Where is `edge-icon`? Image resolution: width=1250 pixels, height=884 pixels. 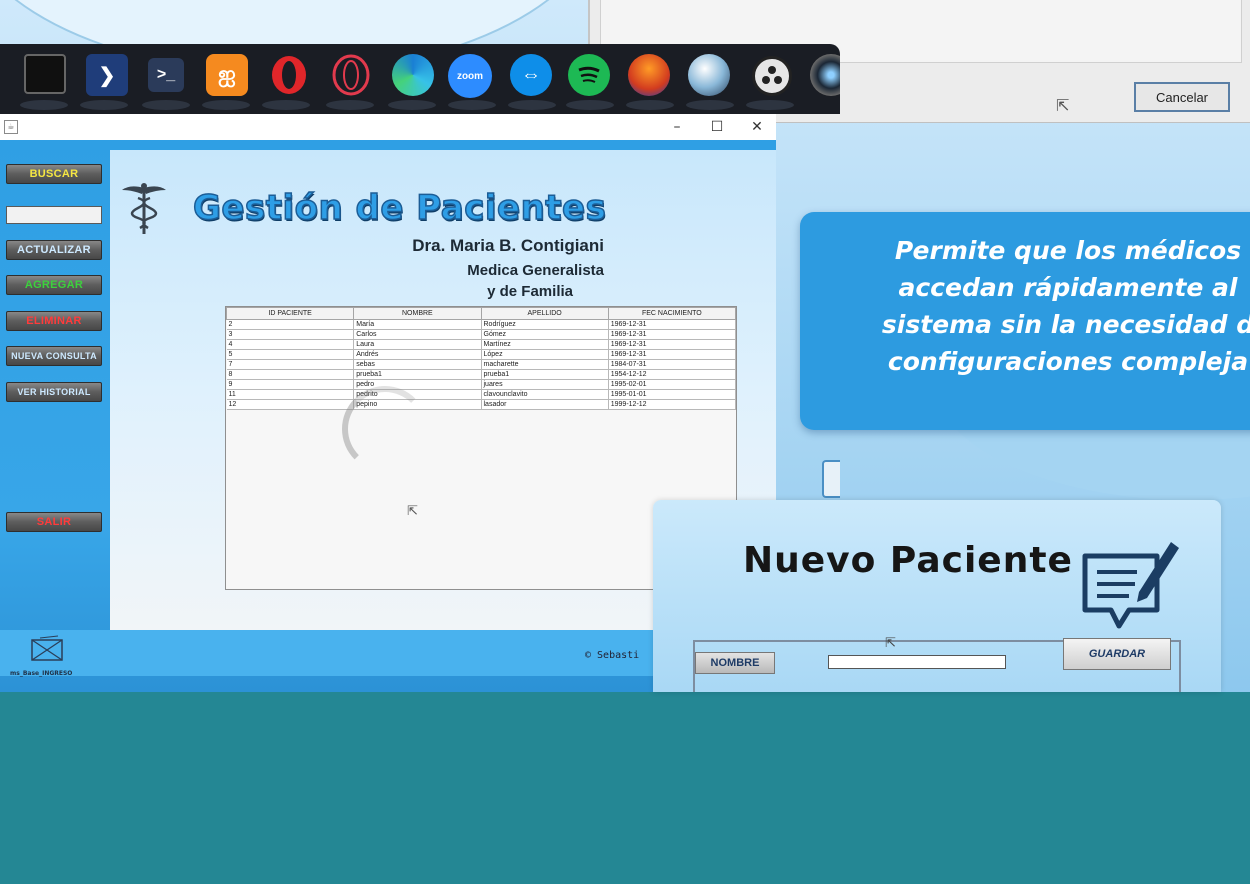 edge-icon is located at coordinates (413, 75).